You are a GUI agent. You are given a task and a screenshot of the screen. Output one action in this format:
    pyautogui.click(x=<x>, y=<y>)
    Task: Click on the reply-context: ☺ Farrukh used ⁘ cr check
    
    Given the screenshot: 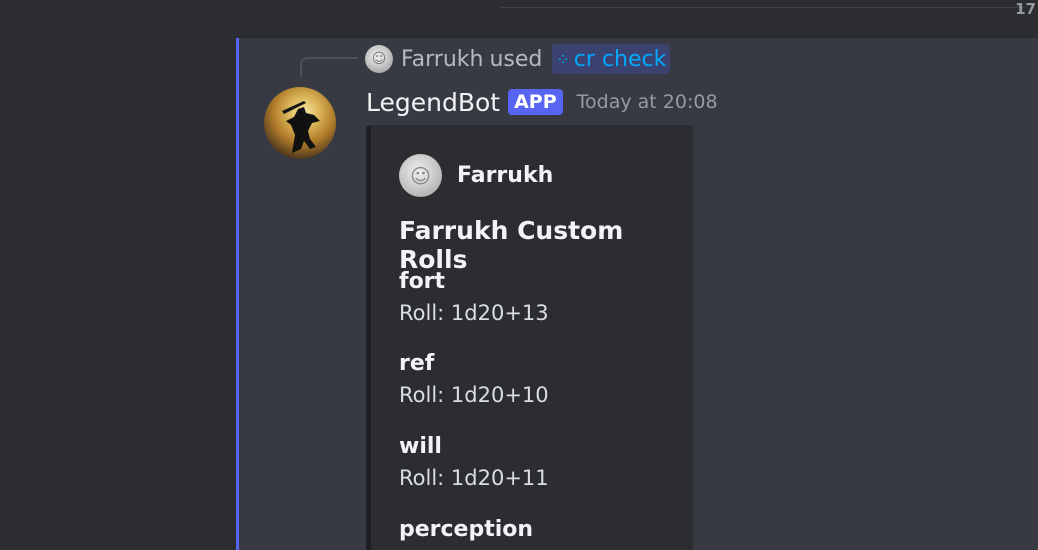 What is the action you would take?
    pyautogui.click(x=518, y=59)
    